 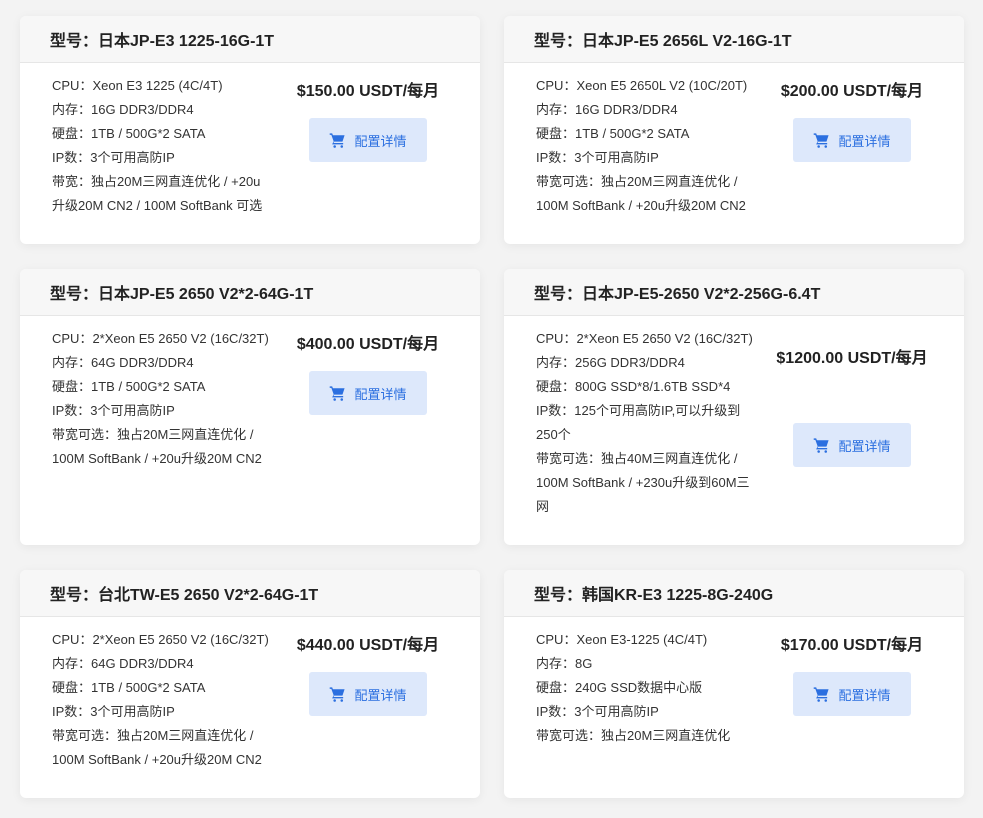 I want to click on price-label: $400.00 USDT/每月, so click(x=368, y=344).